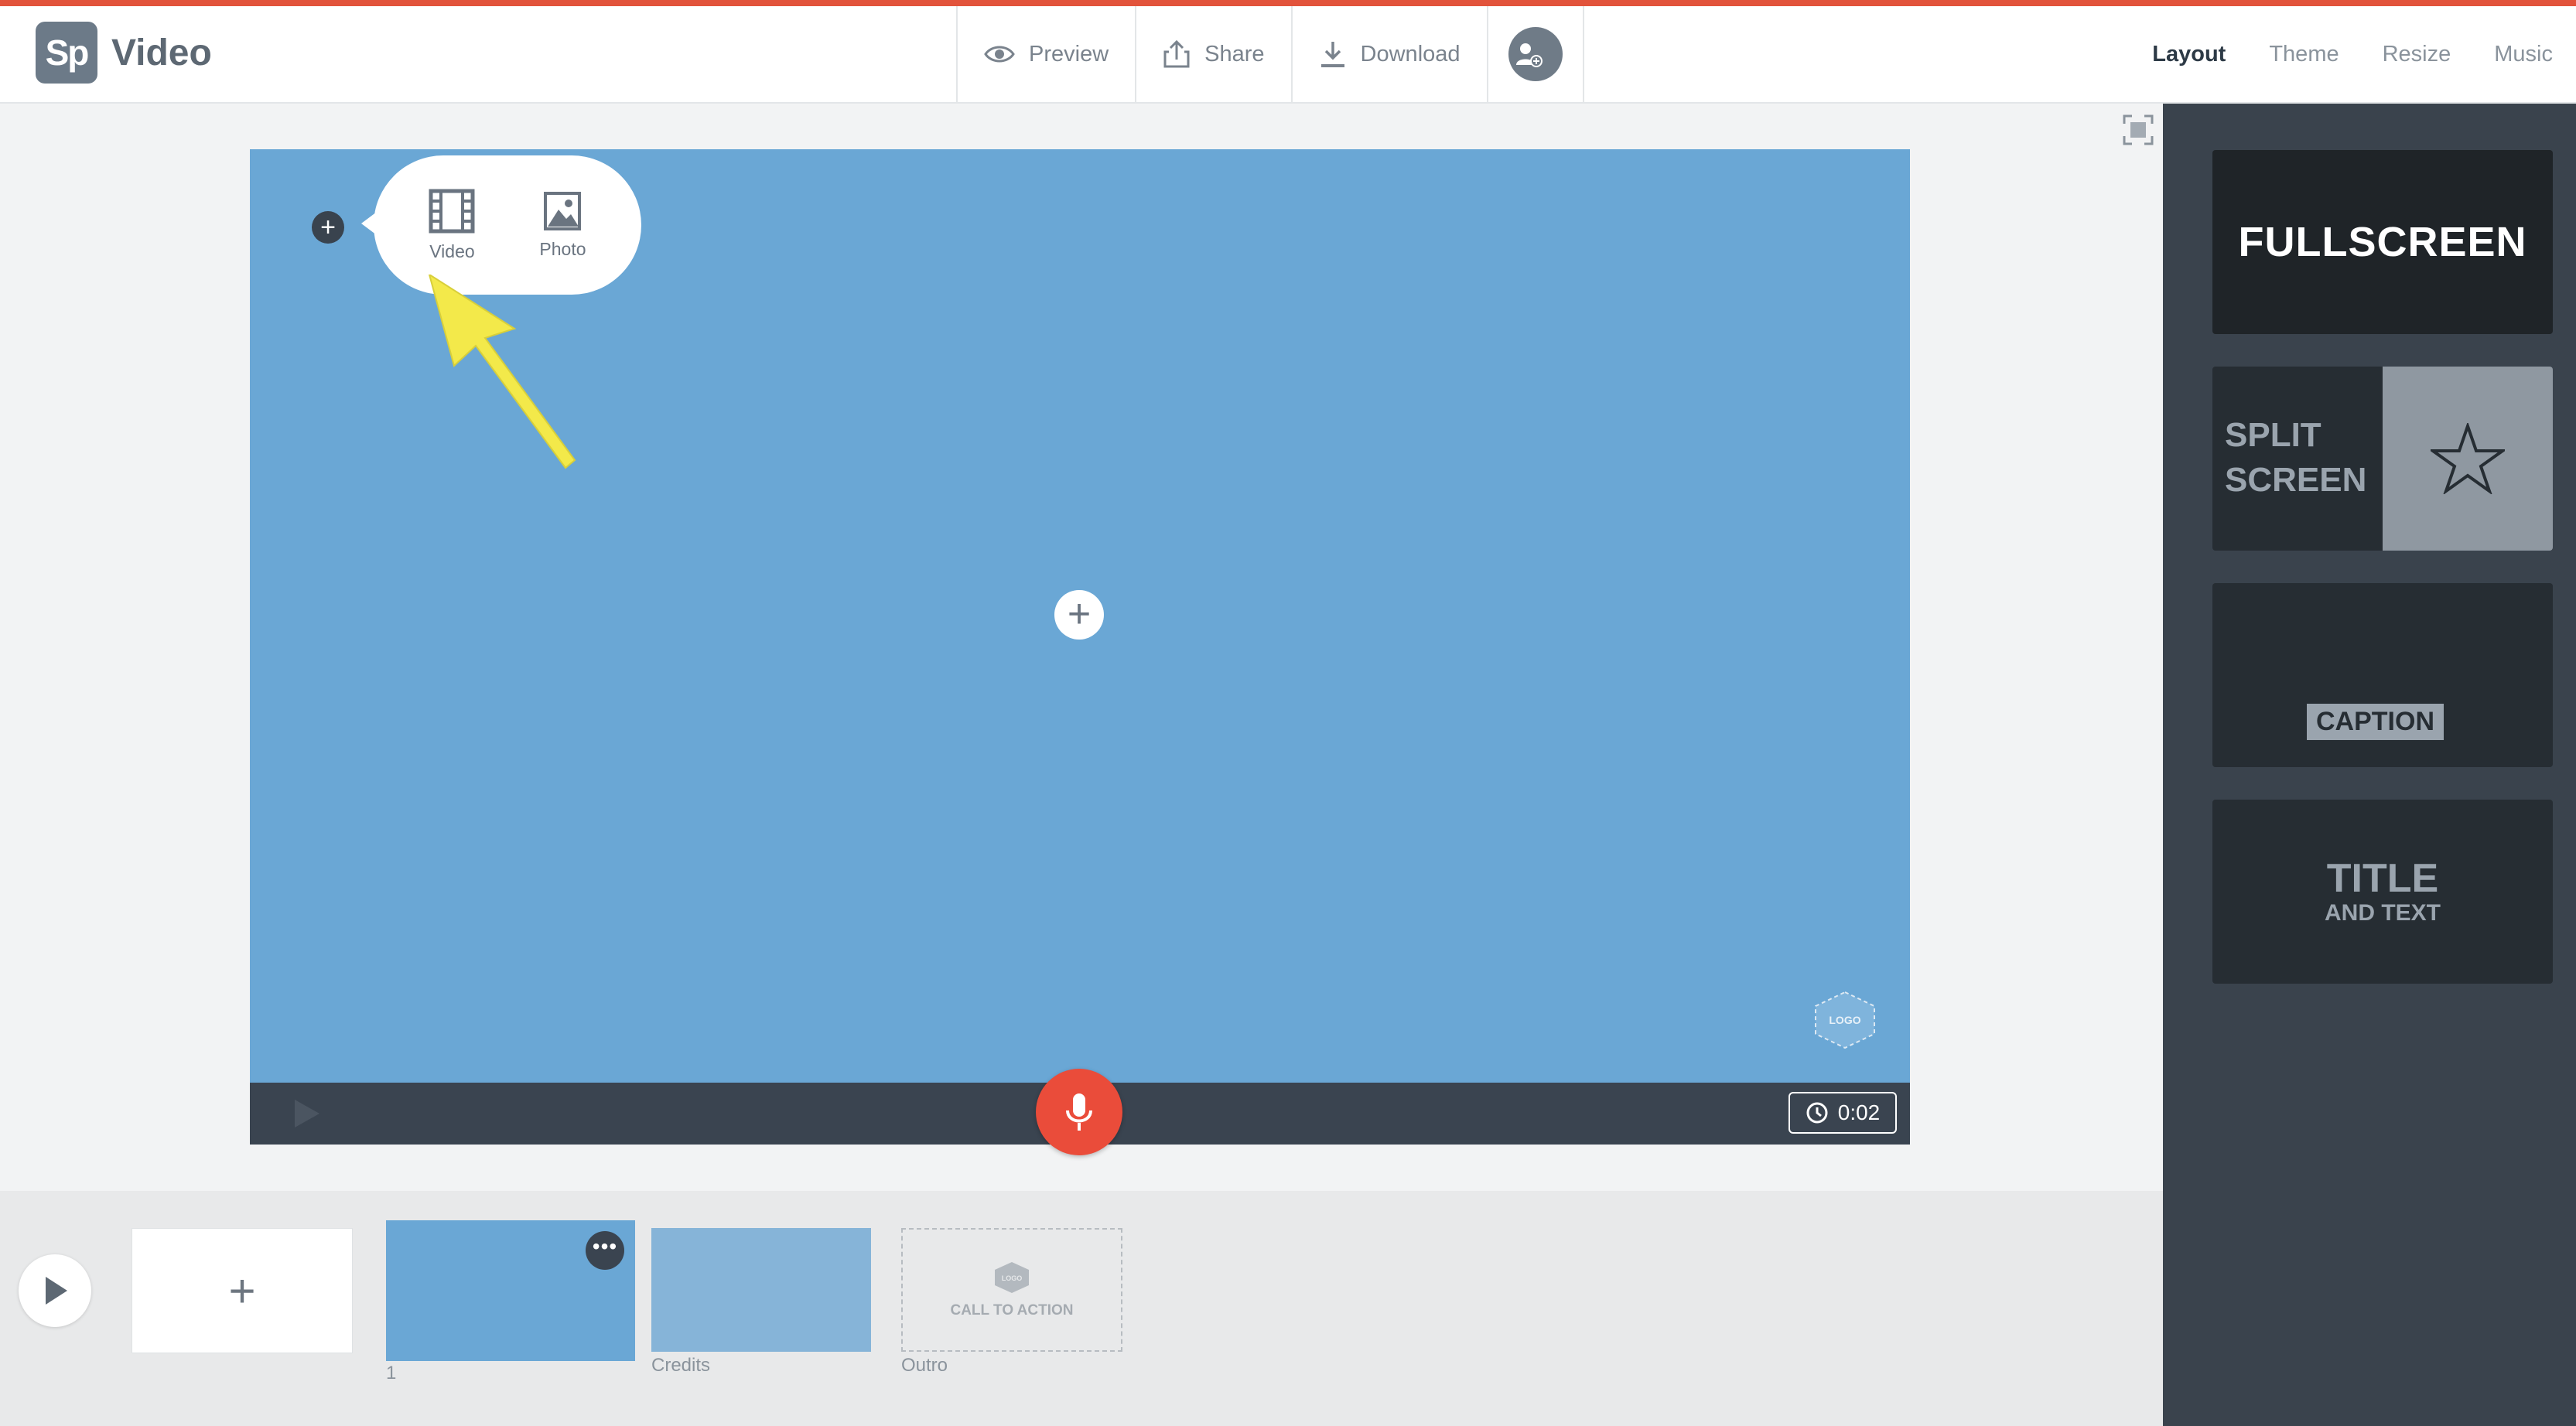 Image resolution: width=2576 pixels, height=1426 pixels. I want to click on logo-placeholder-text: LOGO, so click(1844, 1020).